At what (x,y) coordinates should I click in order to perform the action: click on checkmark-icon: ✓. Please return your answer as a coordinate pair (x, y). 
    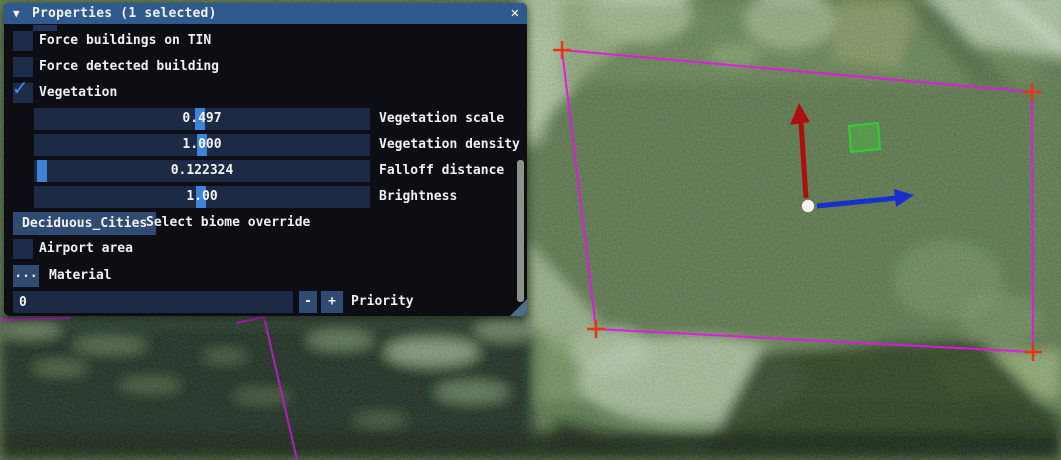
    Looking at the image, I should click on (20, 88).